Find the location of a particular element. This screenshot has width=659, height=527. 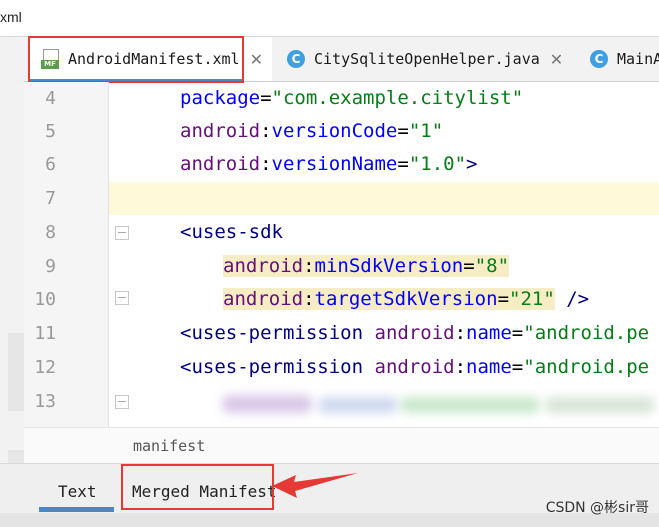

line-number: 13 is located at coordinates (45, 401).